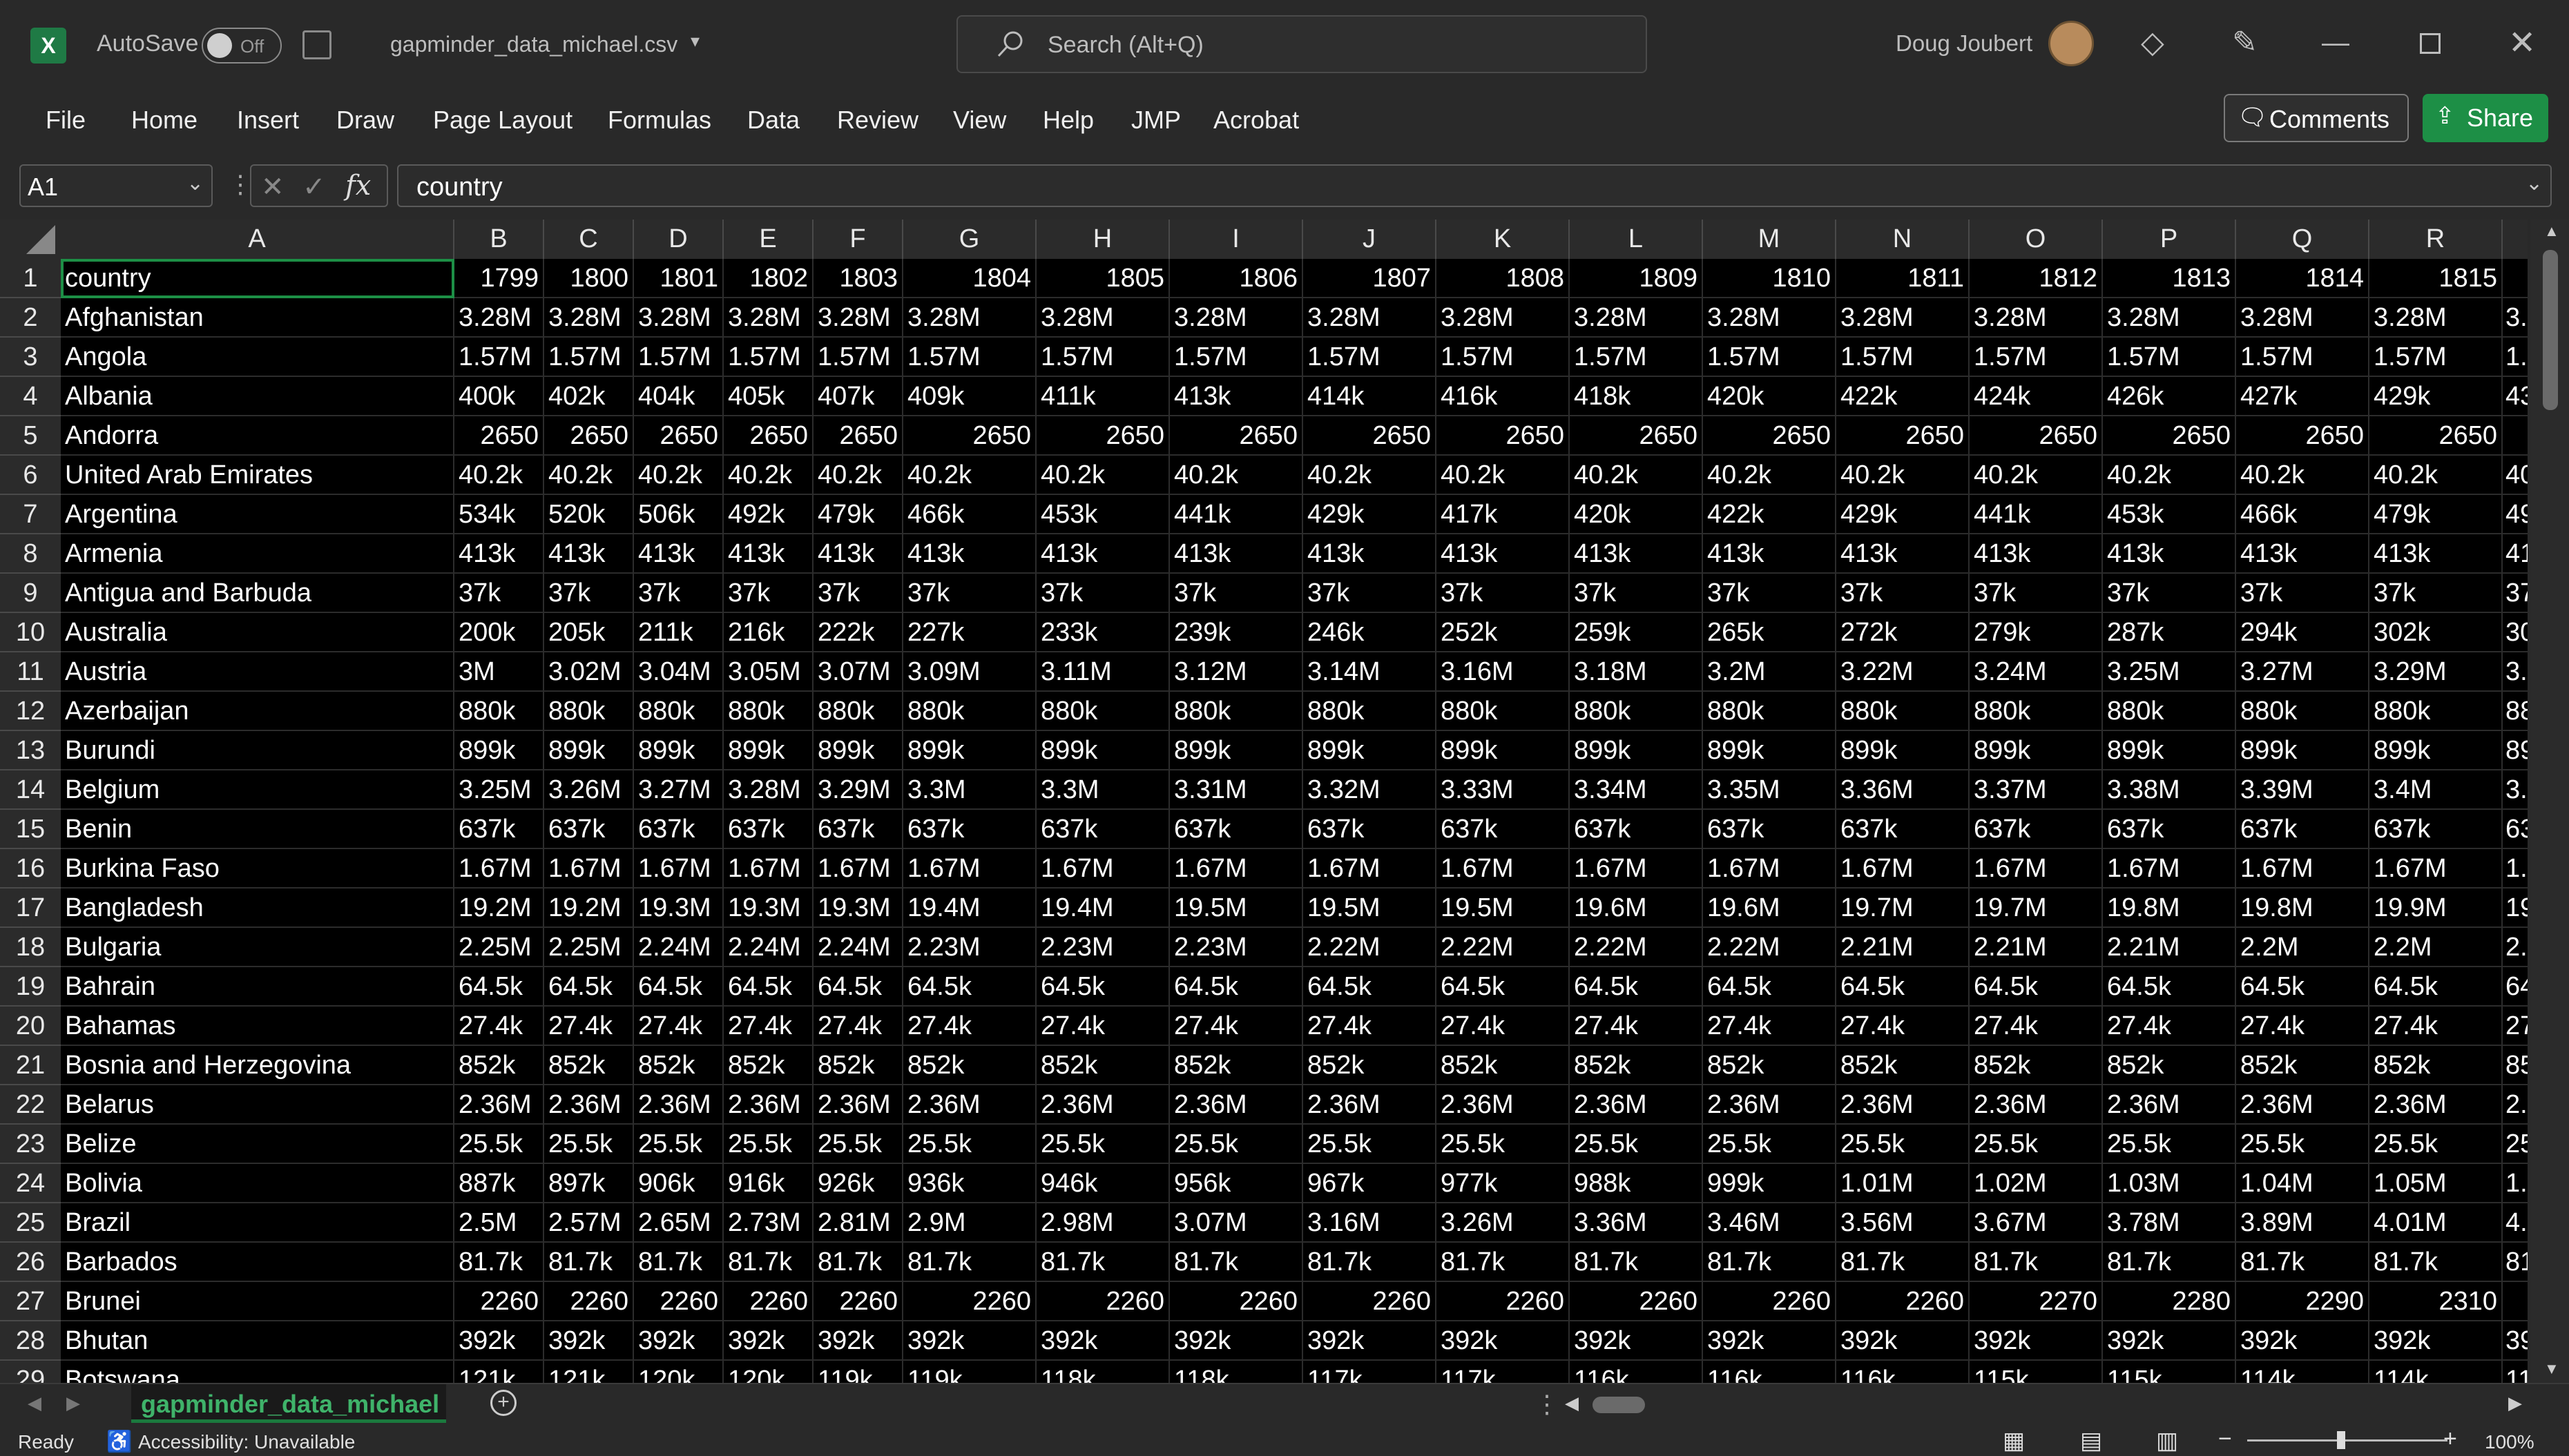 This screenshot has height=1456, width=2569. I want to click on population-cell: 427k, so click(2302, 397).